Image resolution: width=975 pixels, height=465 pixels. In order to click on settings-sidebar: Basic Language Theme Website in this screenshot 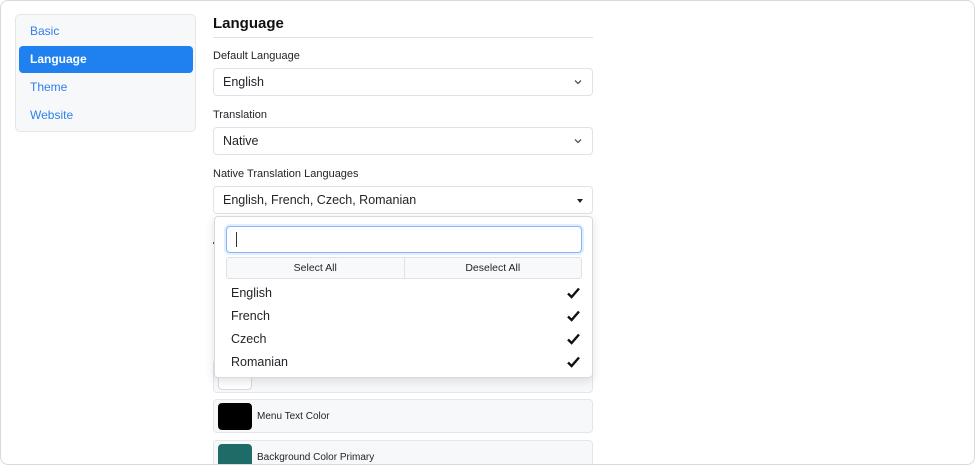, I will do `click(105, 73)`.